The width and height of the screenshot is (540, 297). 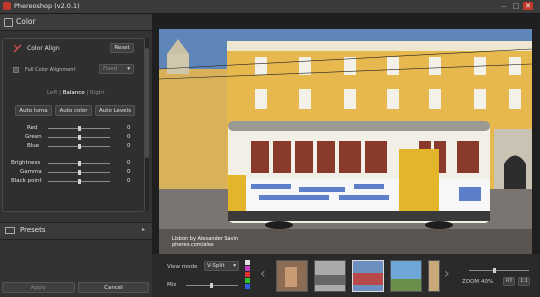 What do you see at coordinates (129, 181) in the screenshot?
I see `black-point-value: 0` at bounding box center [129, 181].